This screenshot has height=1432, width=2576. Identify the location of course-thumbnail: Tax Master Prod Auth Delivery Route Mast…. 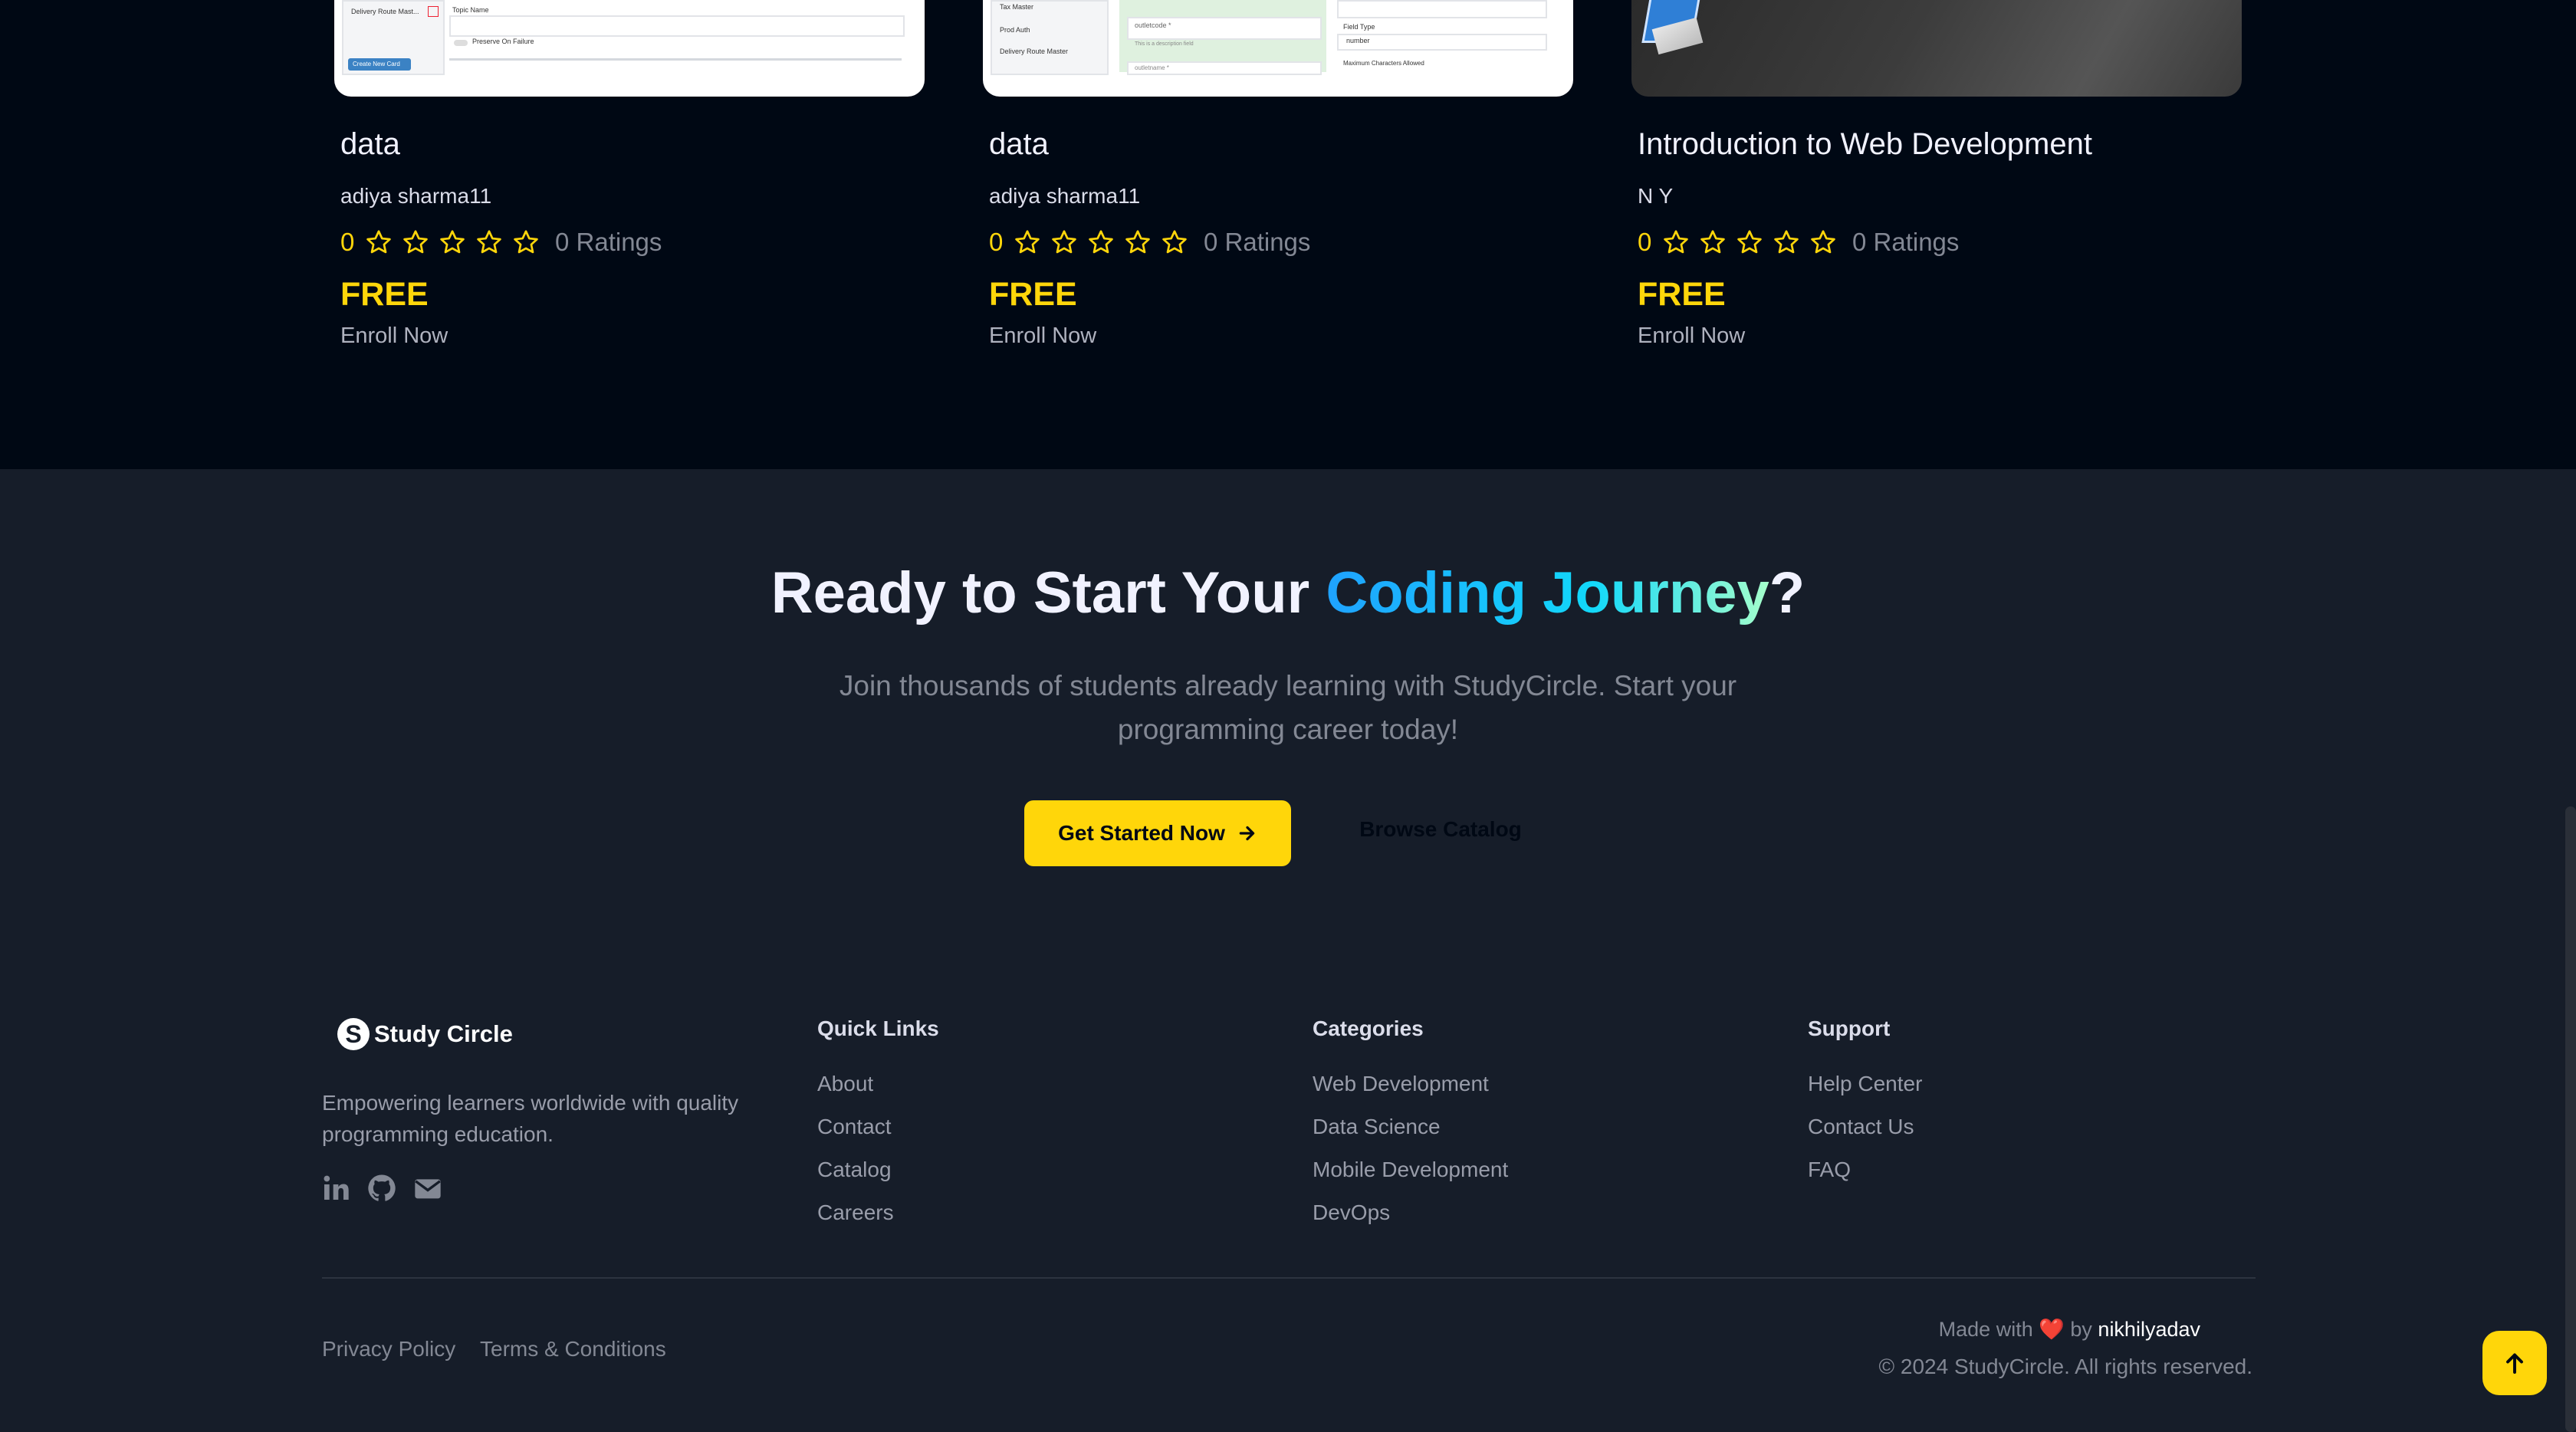
(1278, 49).